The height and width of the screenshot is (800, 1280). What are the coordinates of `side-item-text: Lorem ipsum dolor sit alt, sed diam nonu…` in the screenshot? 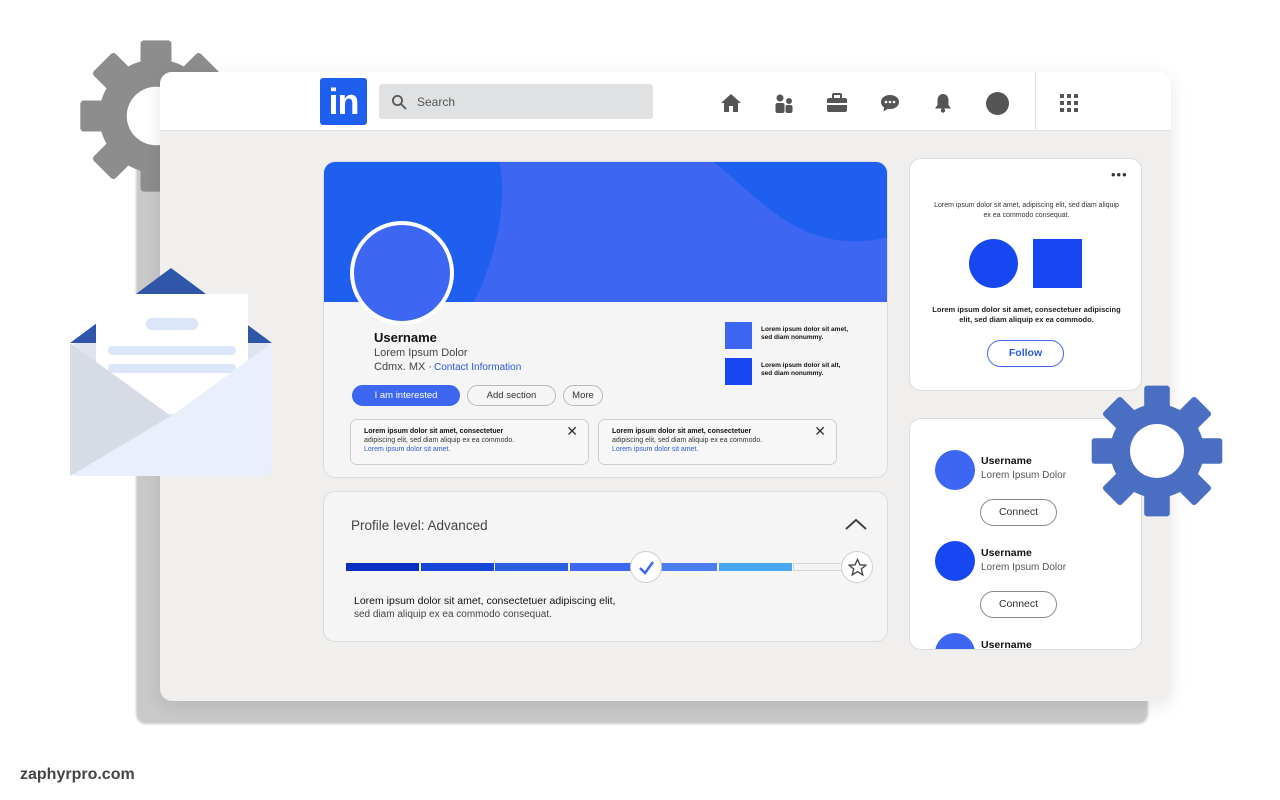 It's located at (801, 369).